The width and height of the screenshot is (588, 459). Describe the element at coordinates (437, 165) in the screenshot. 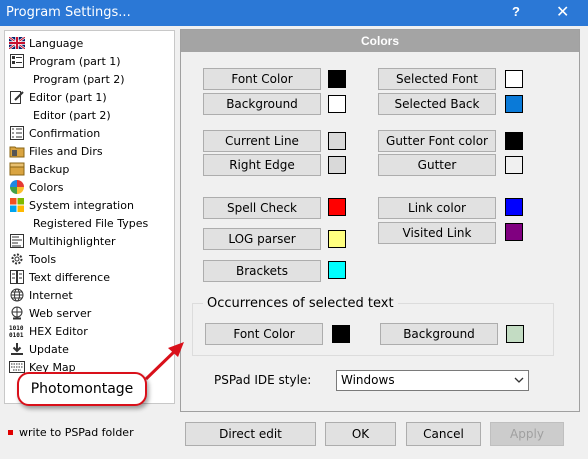

I see `gutter-button: Gutter` at that location.